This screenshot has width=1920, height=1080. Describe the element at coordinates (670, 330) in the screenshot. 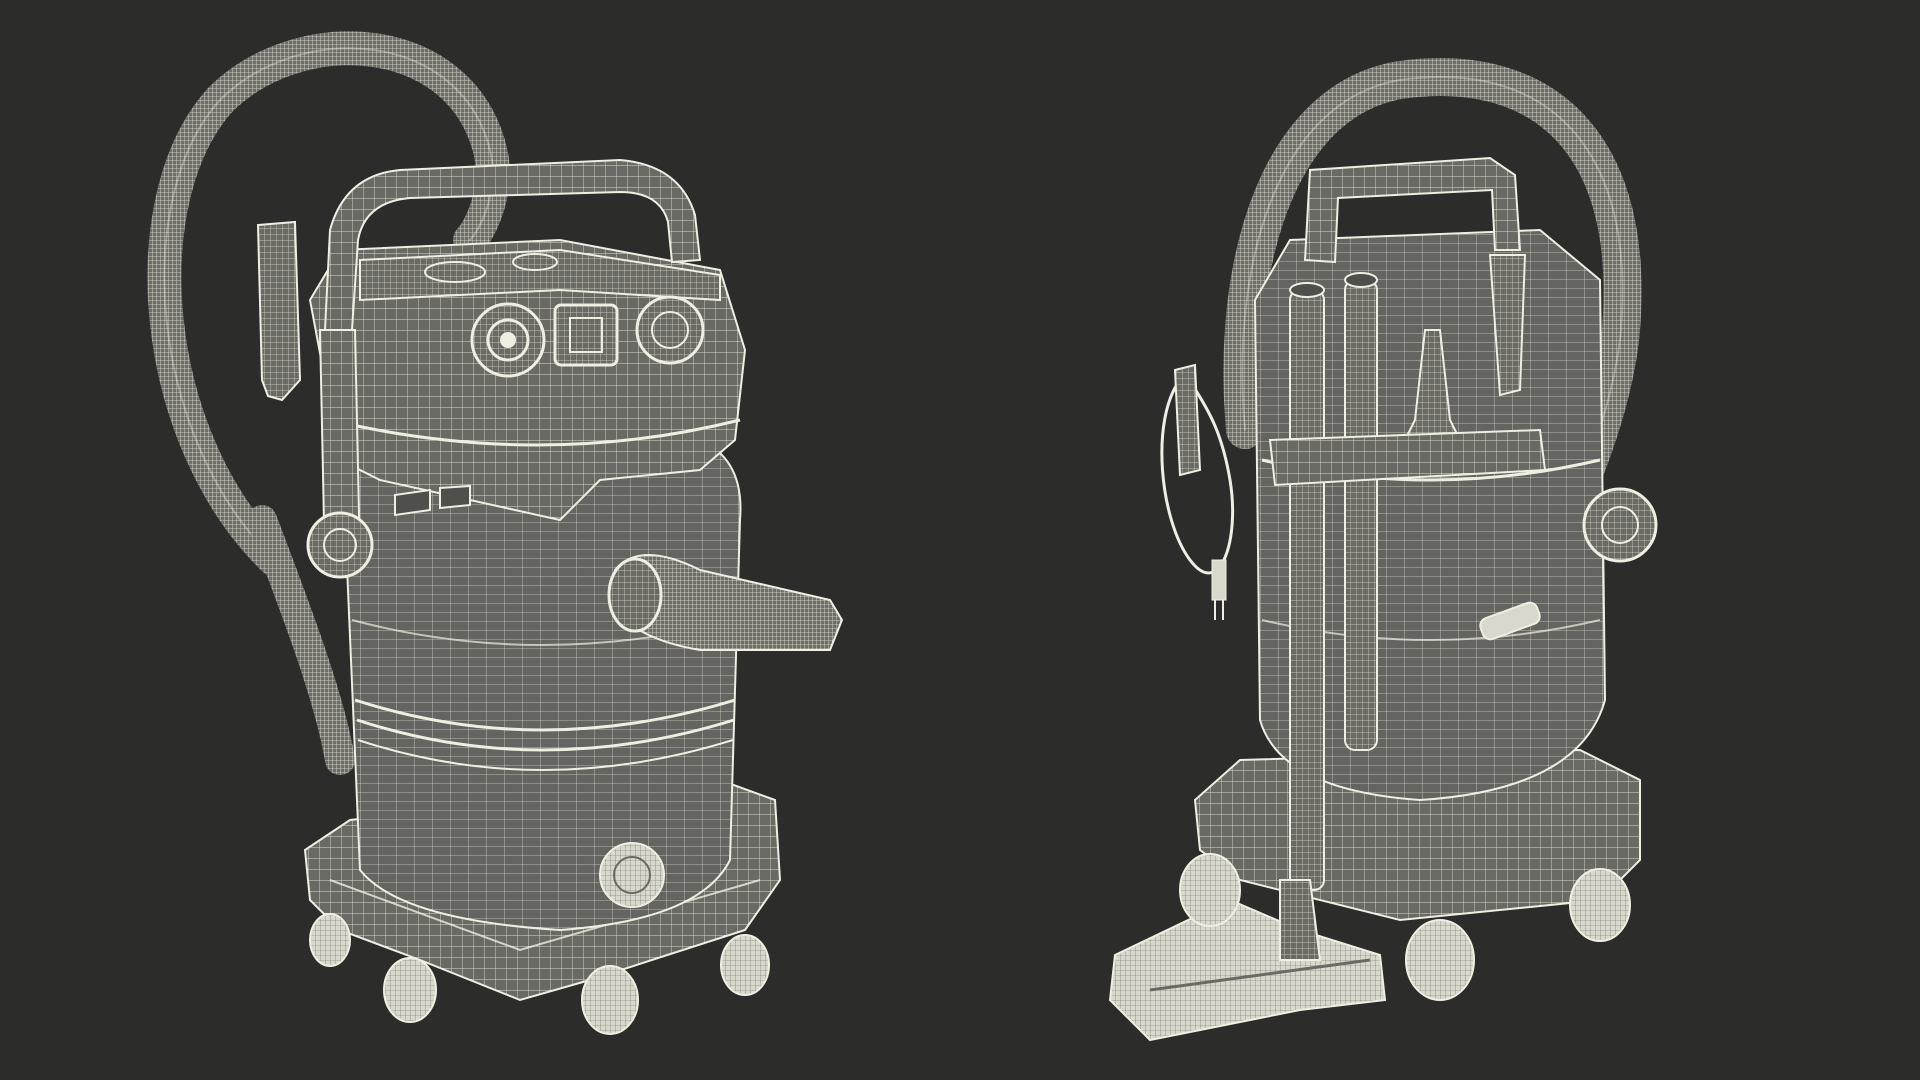

I see `dial-knob` at that location.